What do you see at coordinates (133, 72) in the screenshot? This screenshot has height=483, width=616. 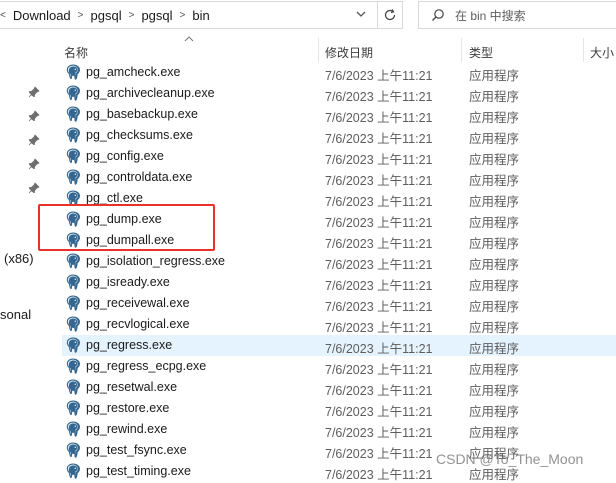 I see `file-name: pg_amcheck.exe` at bounding box center [133, 72].